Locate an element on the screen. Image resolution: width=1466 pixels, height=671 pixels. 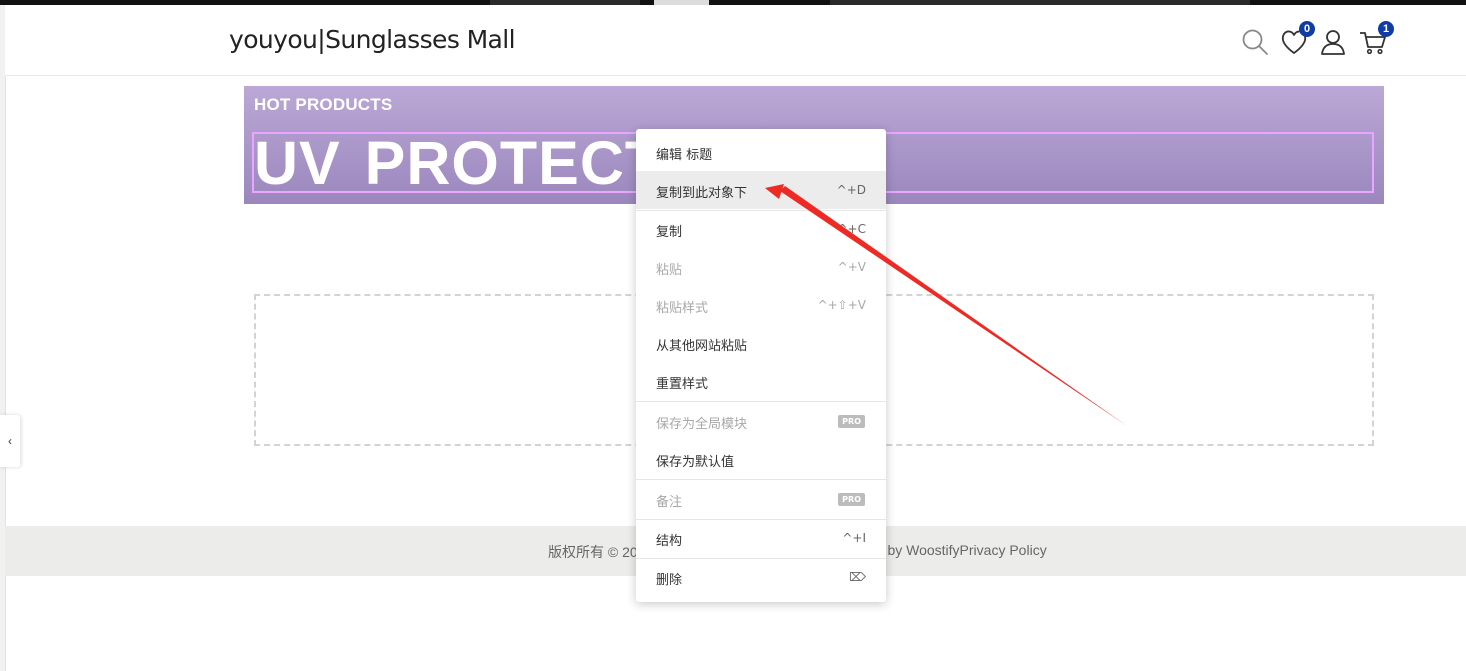
wishlist-icon: 0 is located at coordinates (1297, 39).